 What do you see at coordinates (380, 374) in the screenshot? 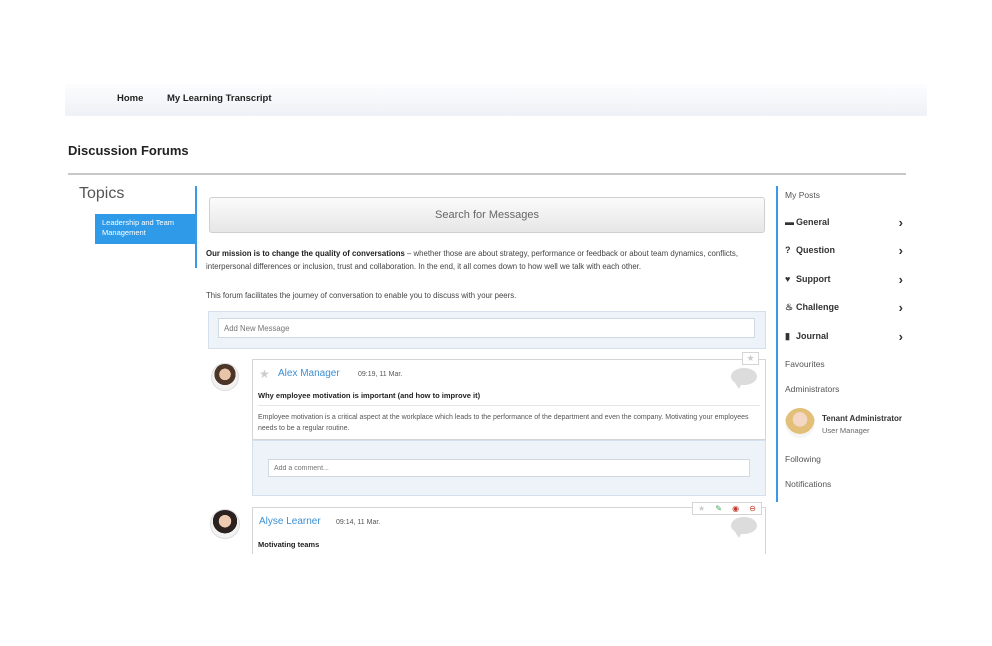
I see `post-timestamp: 09:19, 11 Mar.` at bounding box center [380, 374].